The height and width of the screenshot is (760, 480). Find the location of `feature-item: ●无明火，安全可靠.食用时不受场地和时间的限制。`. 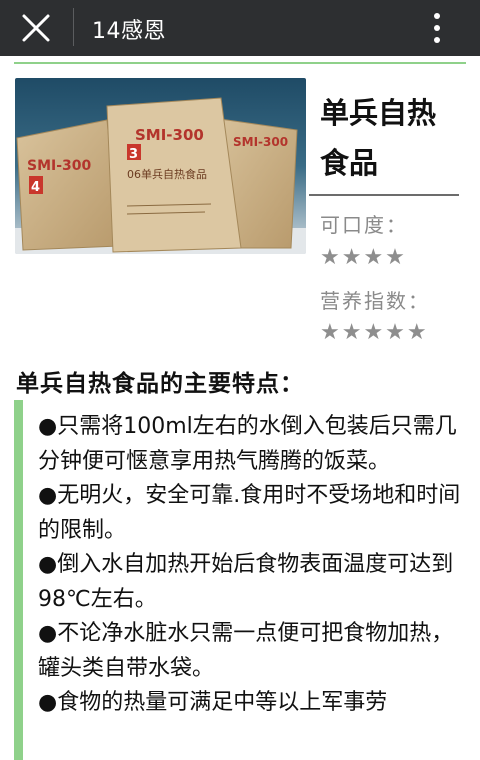

feature-item: ●无明火，安全可靠.食用时不受场地和时间的限制。 is located at coordinates (249, 513).